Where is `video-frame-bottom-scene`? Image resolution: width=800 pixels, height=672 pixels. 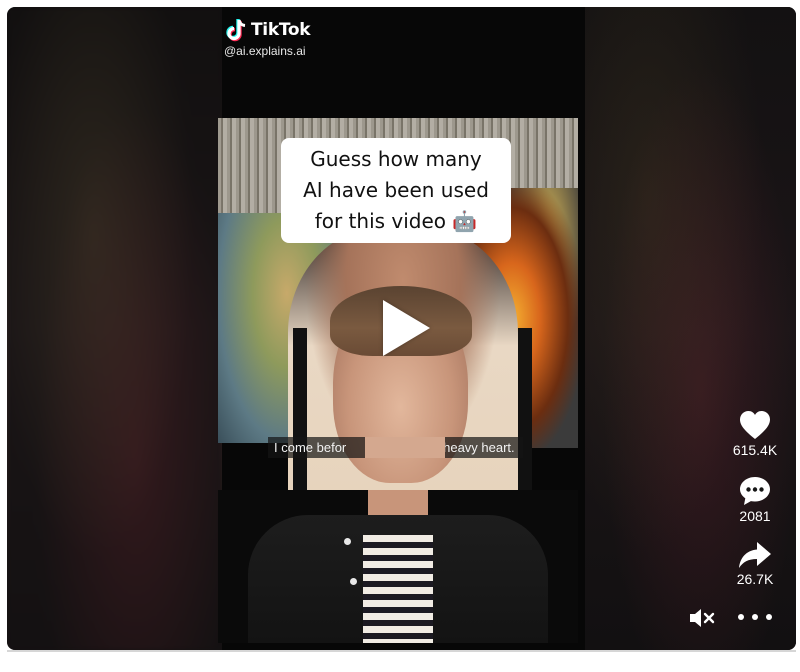
video-frame-bottom-scene is located at coordinates (398, 566).